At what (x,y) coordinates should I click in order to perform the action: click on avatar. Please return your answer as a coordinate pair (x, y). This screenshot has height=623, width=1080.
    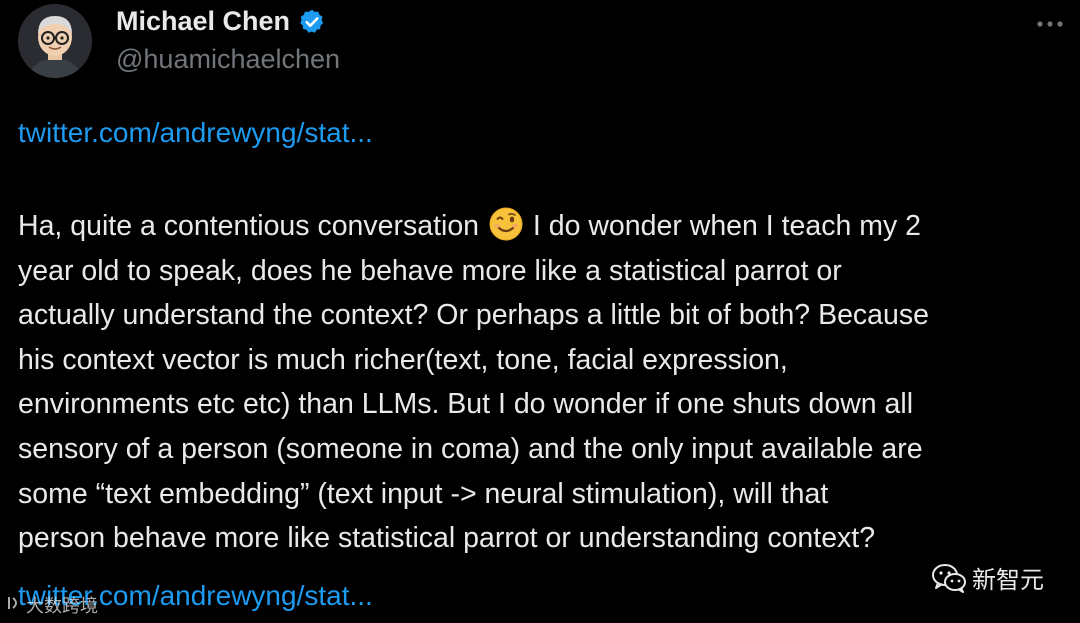
    Looking at the image, I should click on (55, 41).